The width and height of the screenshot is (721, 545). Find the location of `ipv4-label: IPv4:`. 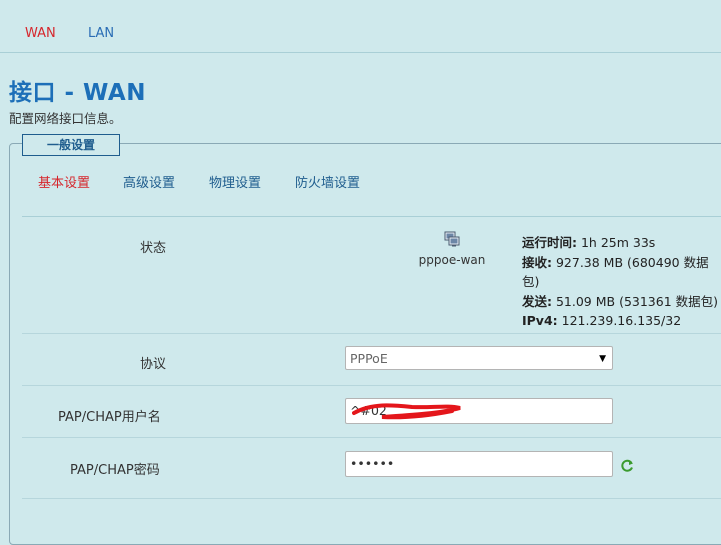

ipv4-label: IPv4: is located at coordinates (540, 320).